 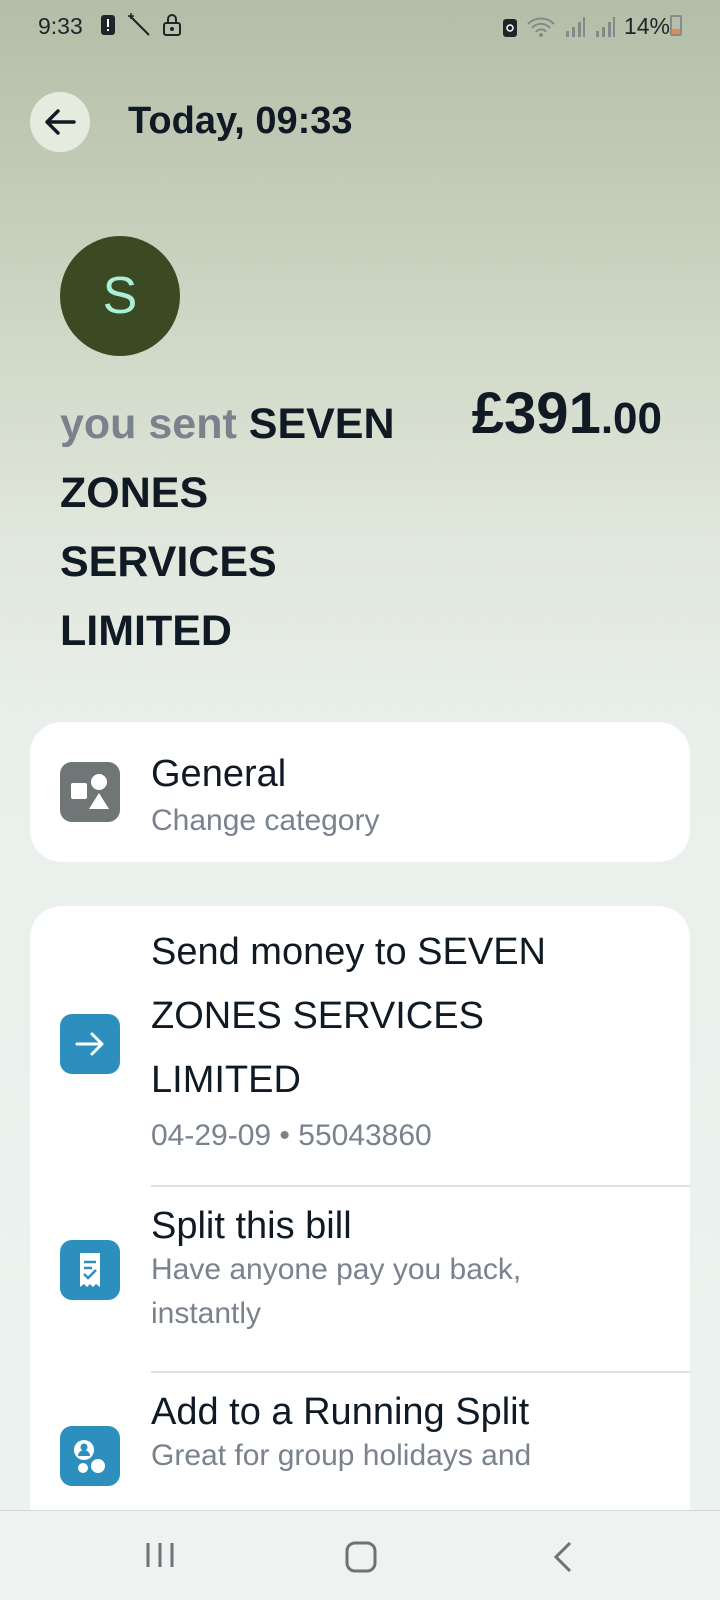 What do you see at coordinates (219, 774) in the screenshot?
I see `category-title: General` at bounding box center [219, 774].